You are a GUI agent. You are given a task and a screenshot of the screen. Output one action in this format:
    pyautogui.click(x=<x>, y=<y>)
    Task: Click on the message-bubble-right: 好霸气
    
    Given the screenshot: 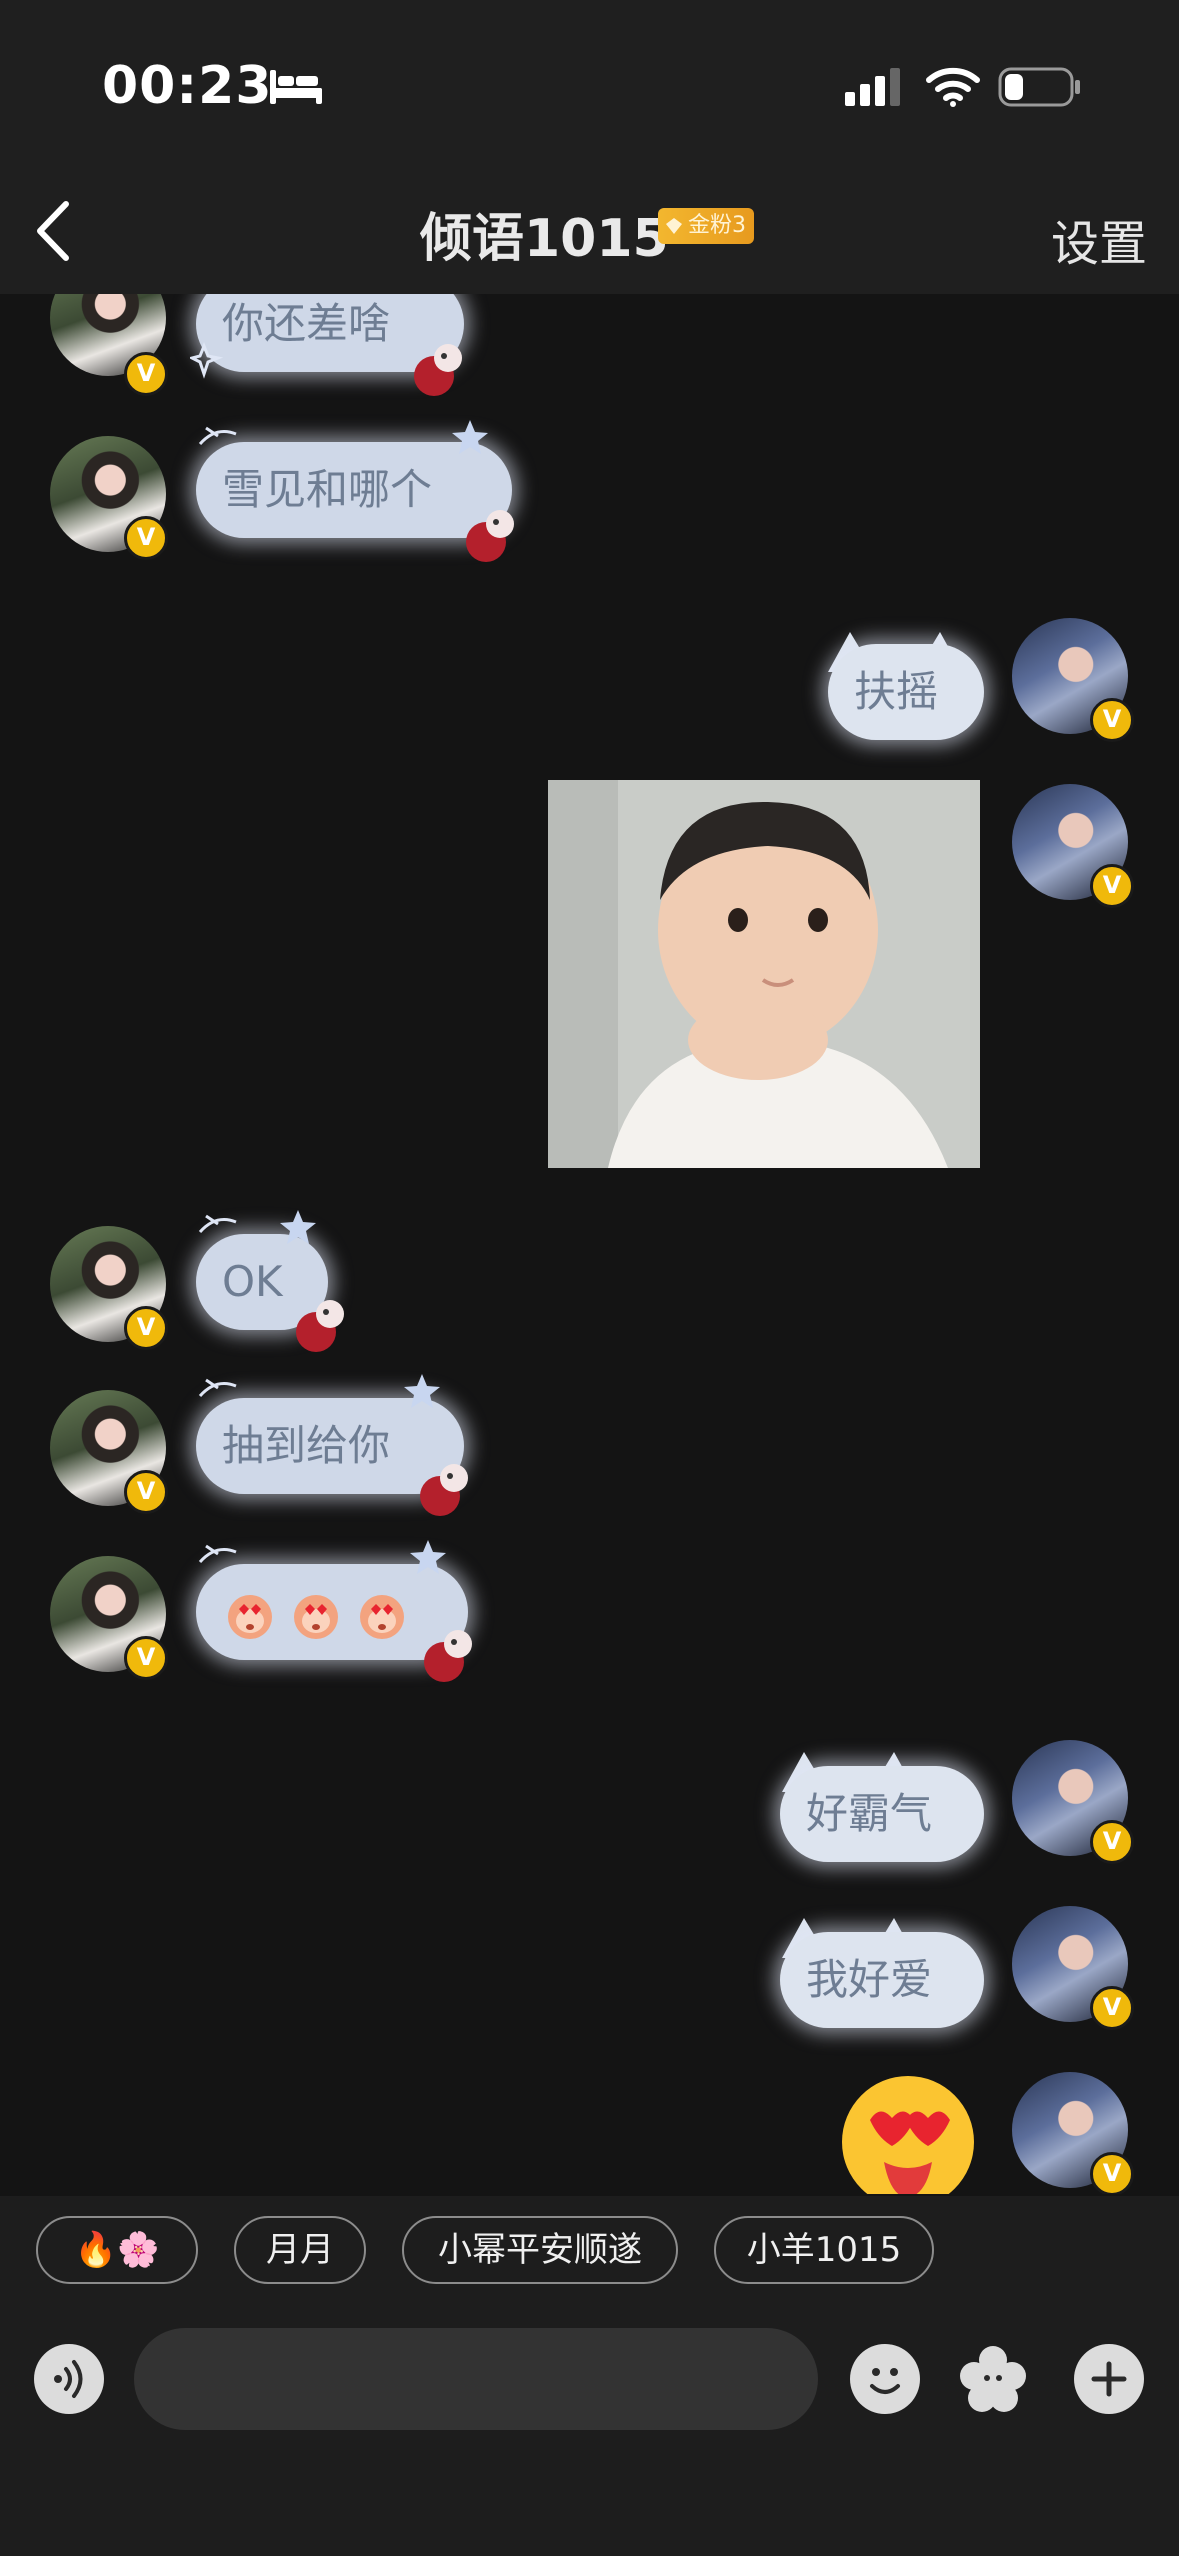 What is the action you would take?
    pyautogui.click(x=882, y=1814)
    